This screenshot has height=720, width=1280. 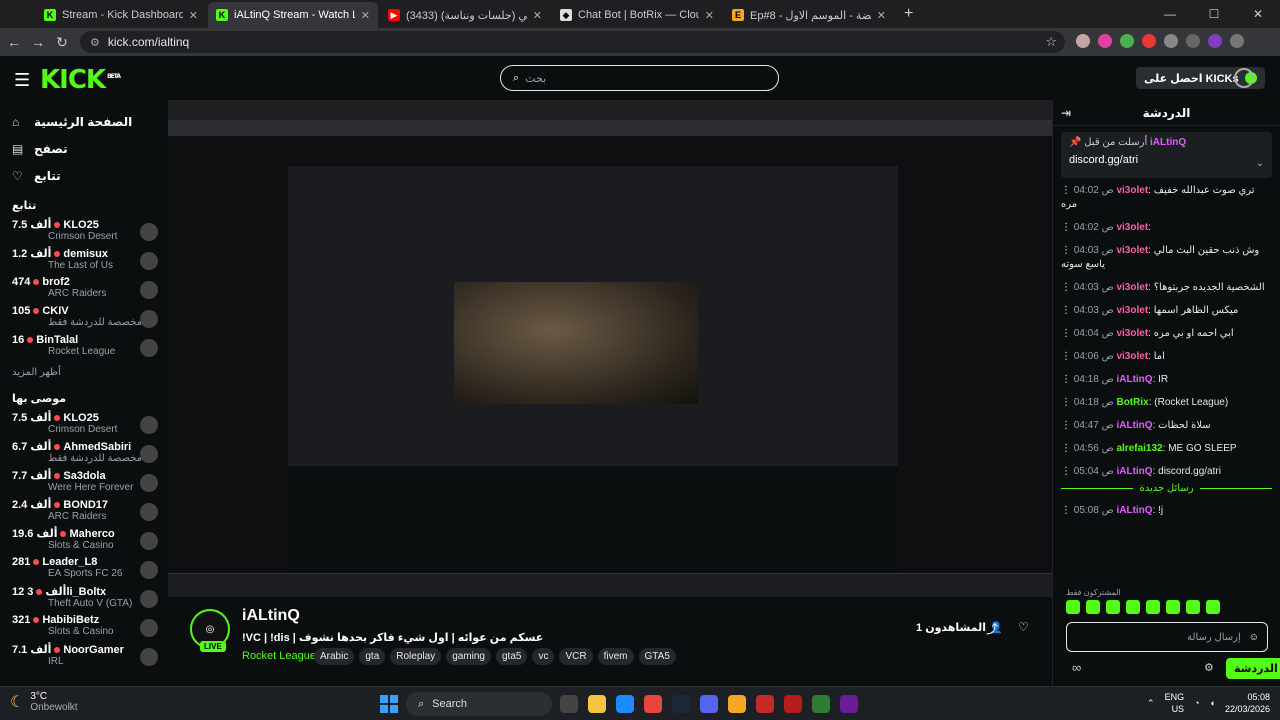 What do you see at coordinates (84, 348) in the screenshot?
I see `channel-row: 16 BinTalal Rocket League` at bounding box center [84, 348].